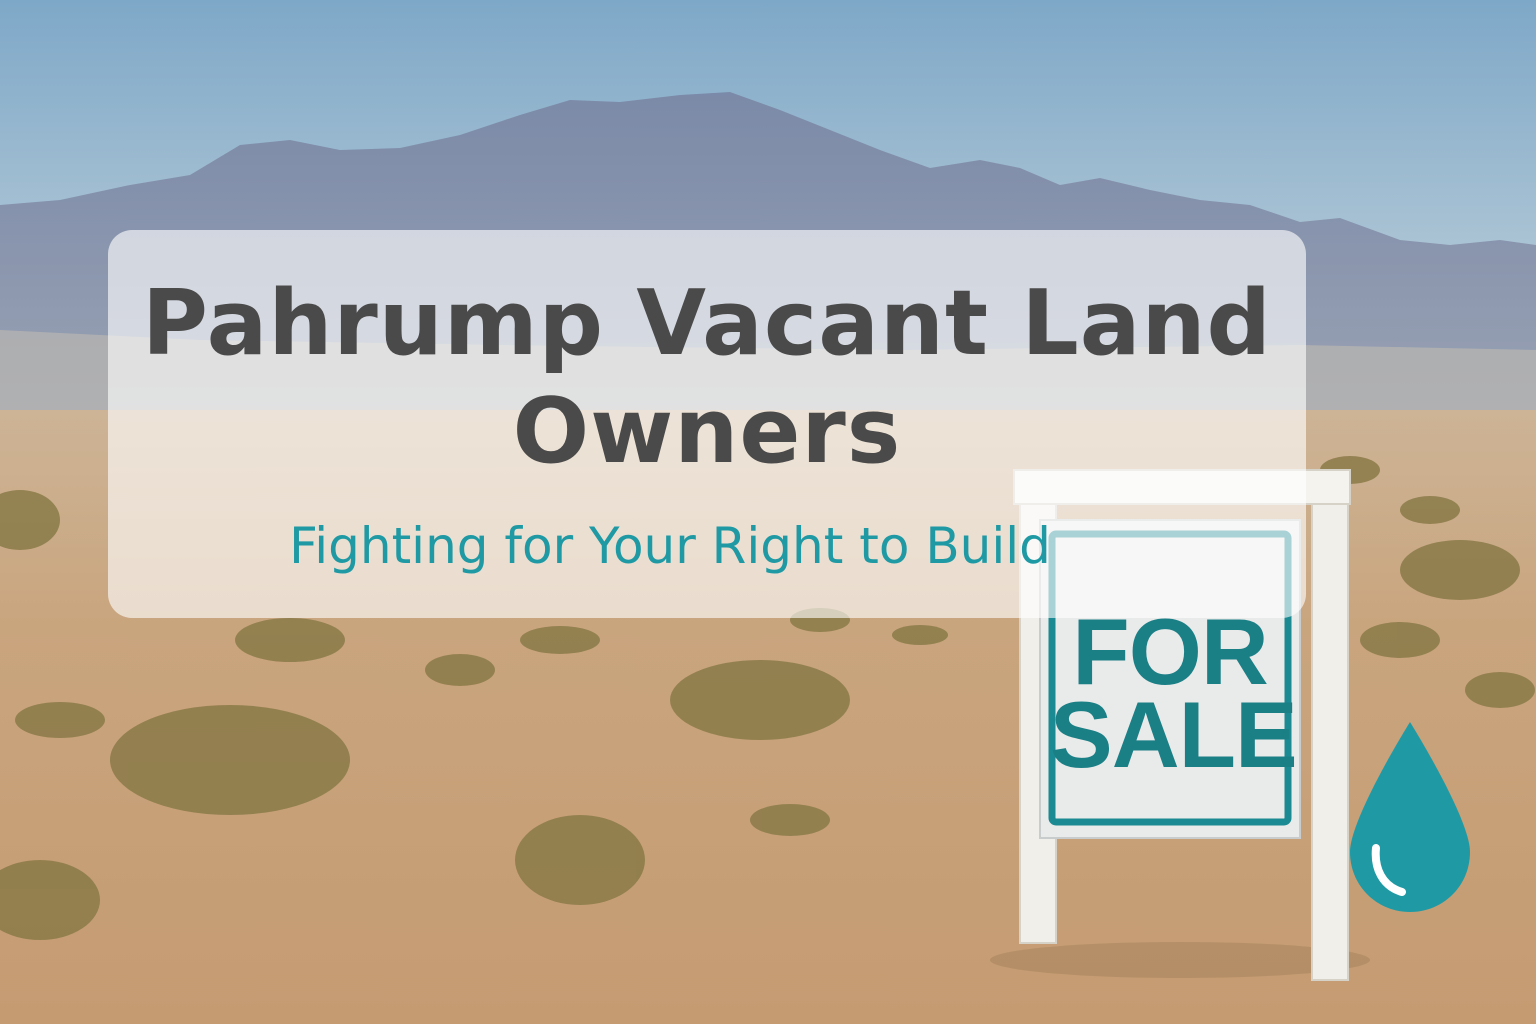 The width and height of the screenshot is (1536, 1024). I want to click on page-title-line-1: Pahrump Vacant Land, so click(707, 323).